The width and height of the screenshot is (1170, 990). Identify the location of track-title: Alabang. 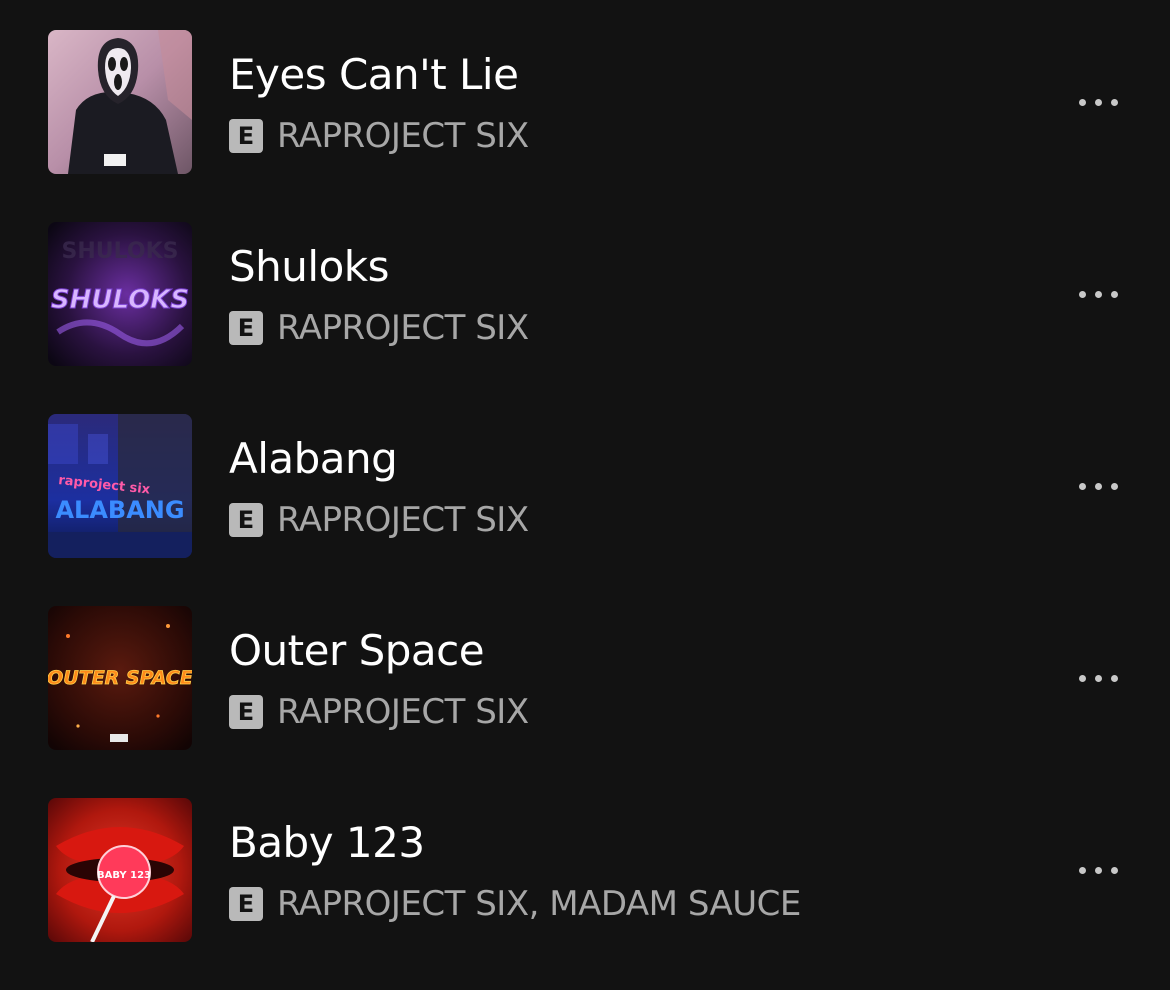
(313, 459).